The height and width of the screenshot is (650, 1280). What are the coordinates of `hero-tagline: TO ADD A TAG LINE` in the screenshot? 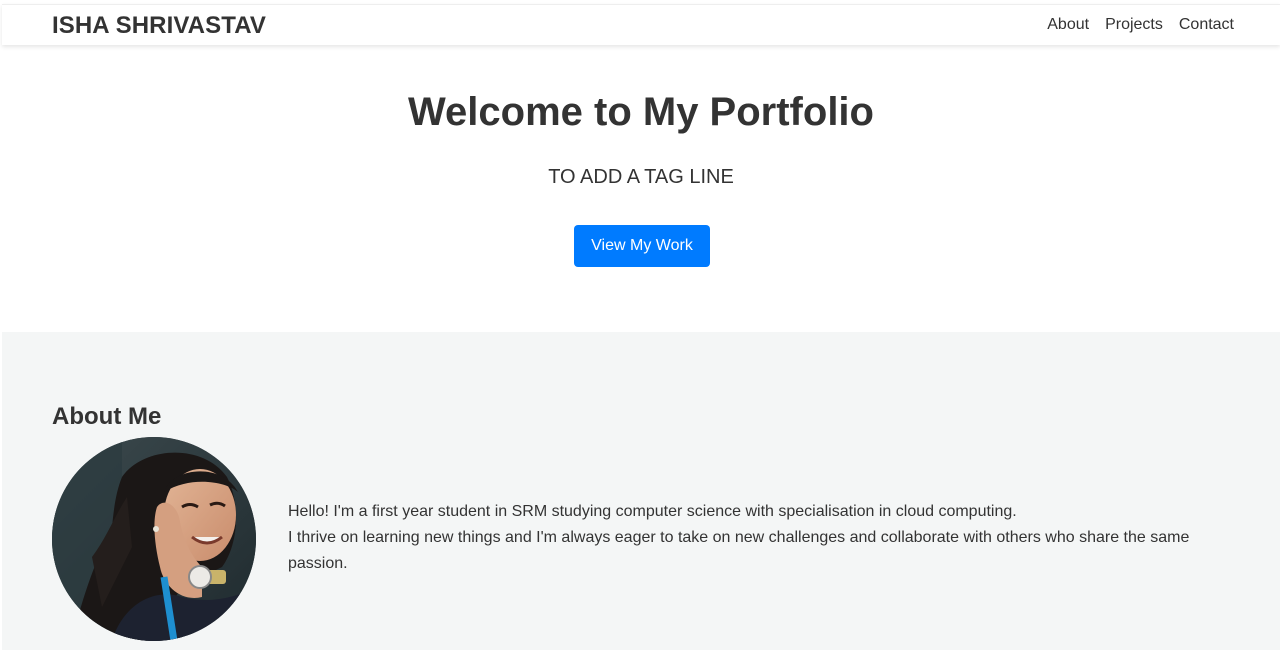 It's located at (641, 177).